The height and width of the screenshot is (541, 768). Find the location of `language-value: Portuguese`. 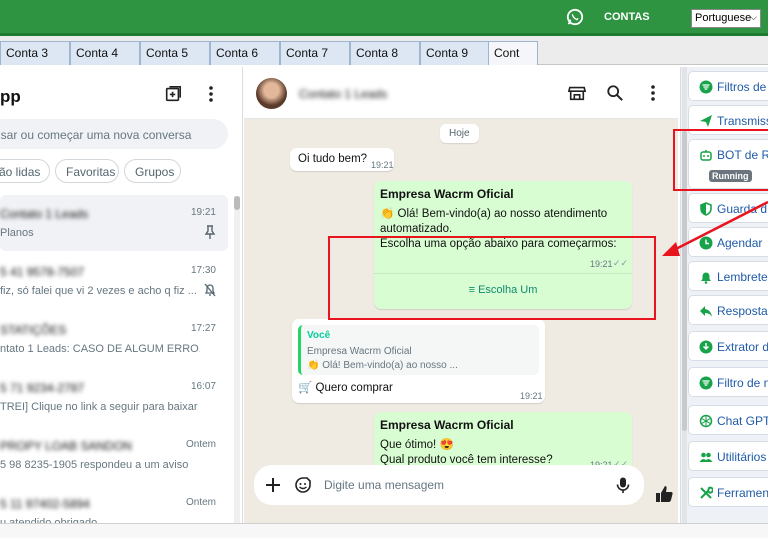

language-value: Portuguese is located at coordinates (723, 18).